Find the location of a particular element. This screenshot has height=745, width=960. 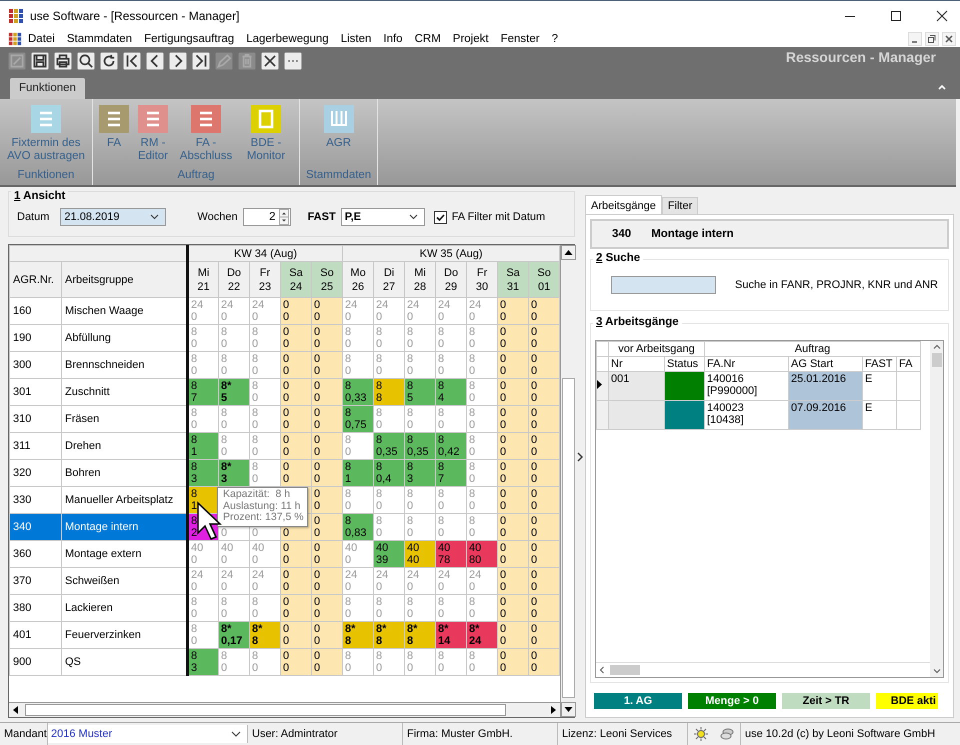

capacity-cell: 8 0,35 is located at coordinates (420, 446).